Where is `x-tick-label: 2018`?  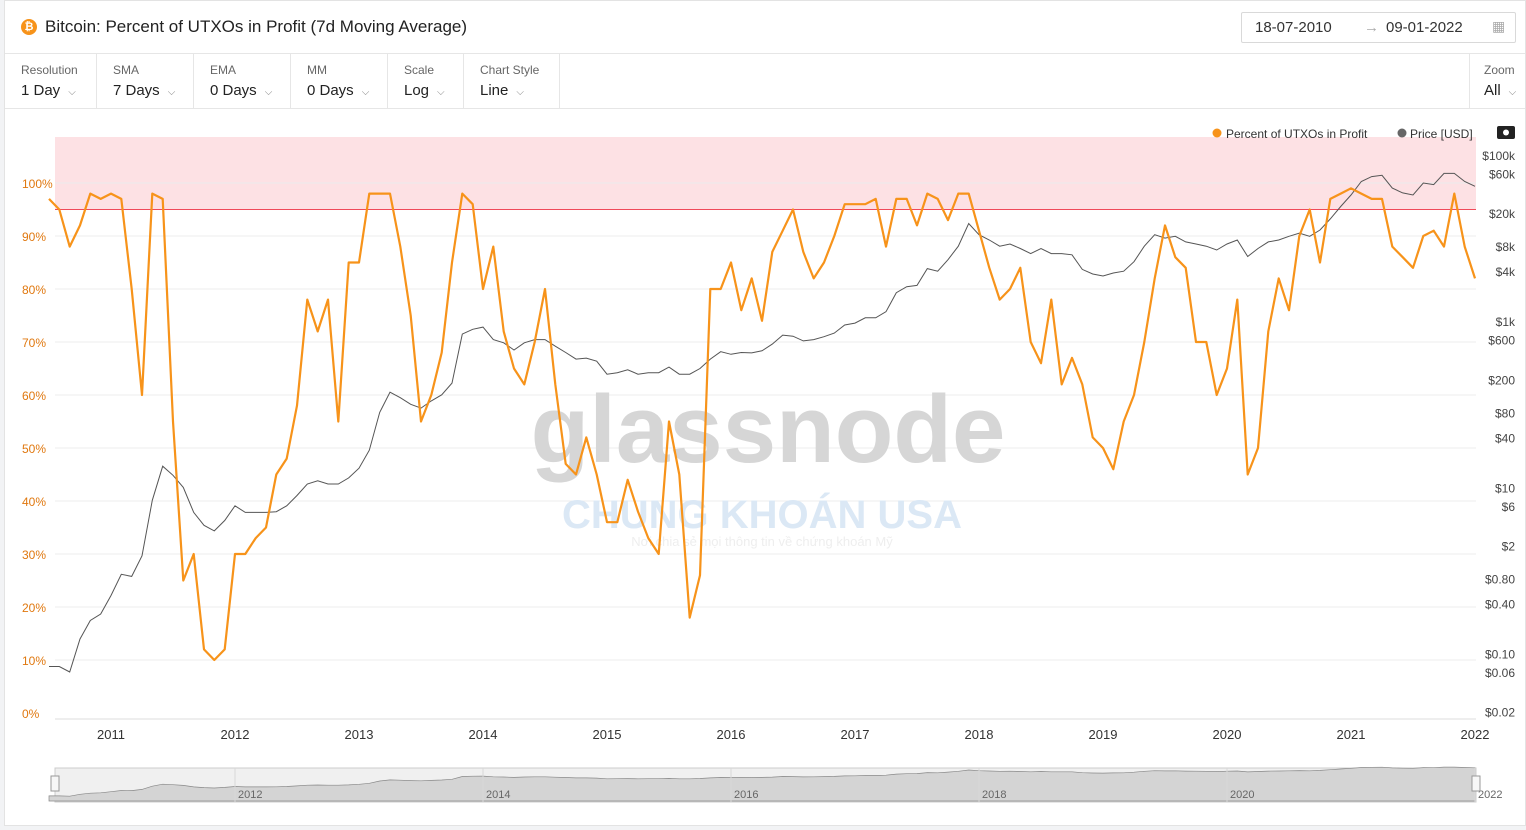
x-tick-label: 2018 is located at coordinates (979, 734).